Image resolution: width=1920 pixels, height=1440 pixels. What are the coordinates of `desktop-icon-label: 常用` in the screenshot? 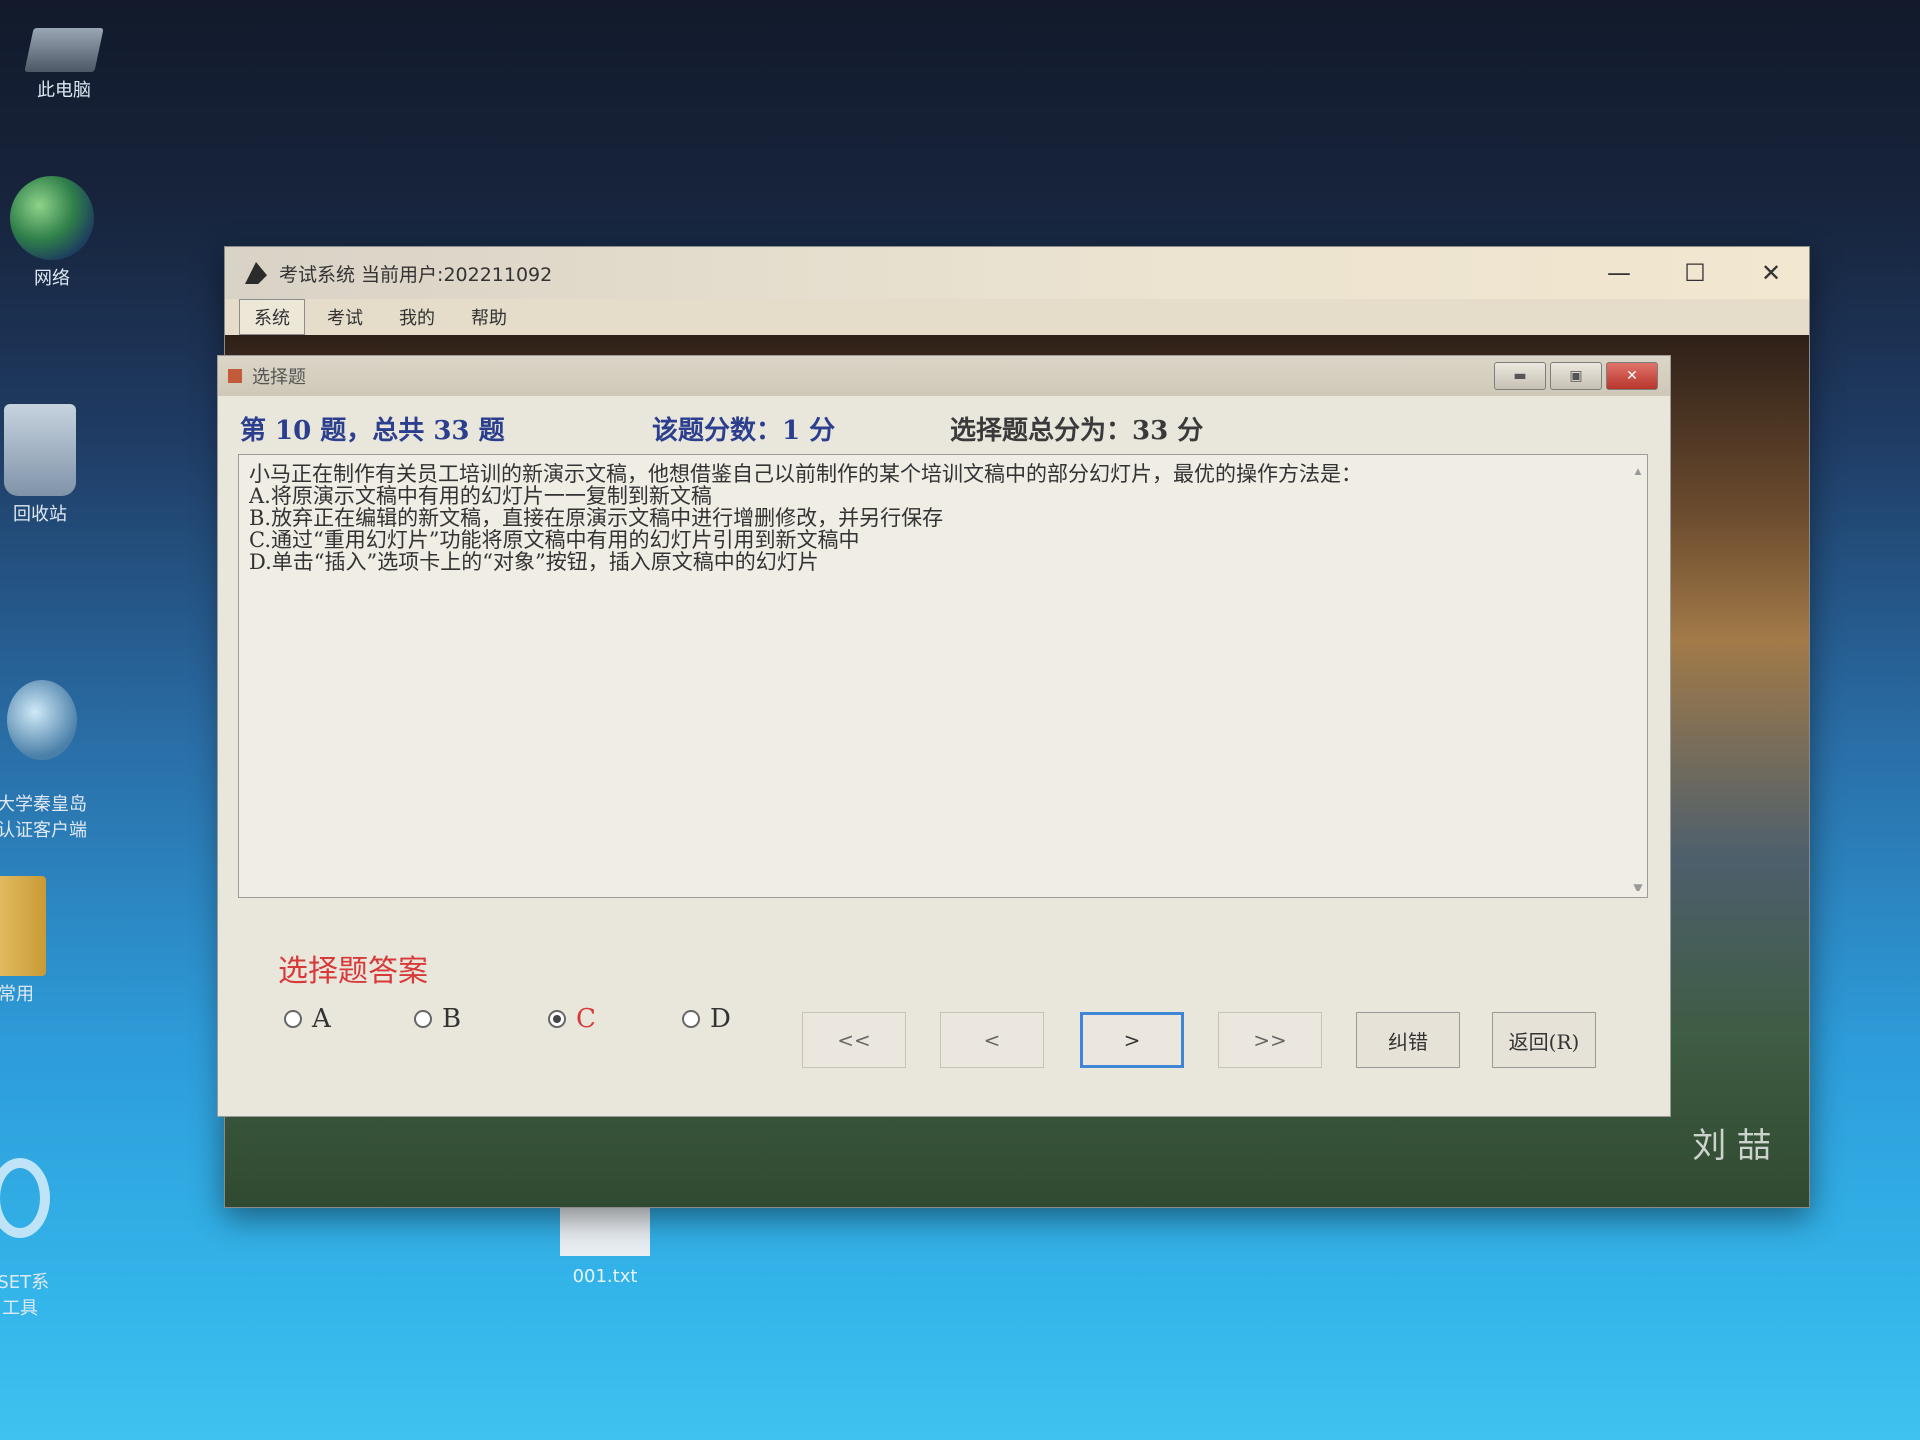 It's located at (17, 994).